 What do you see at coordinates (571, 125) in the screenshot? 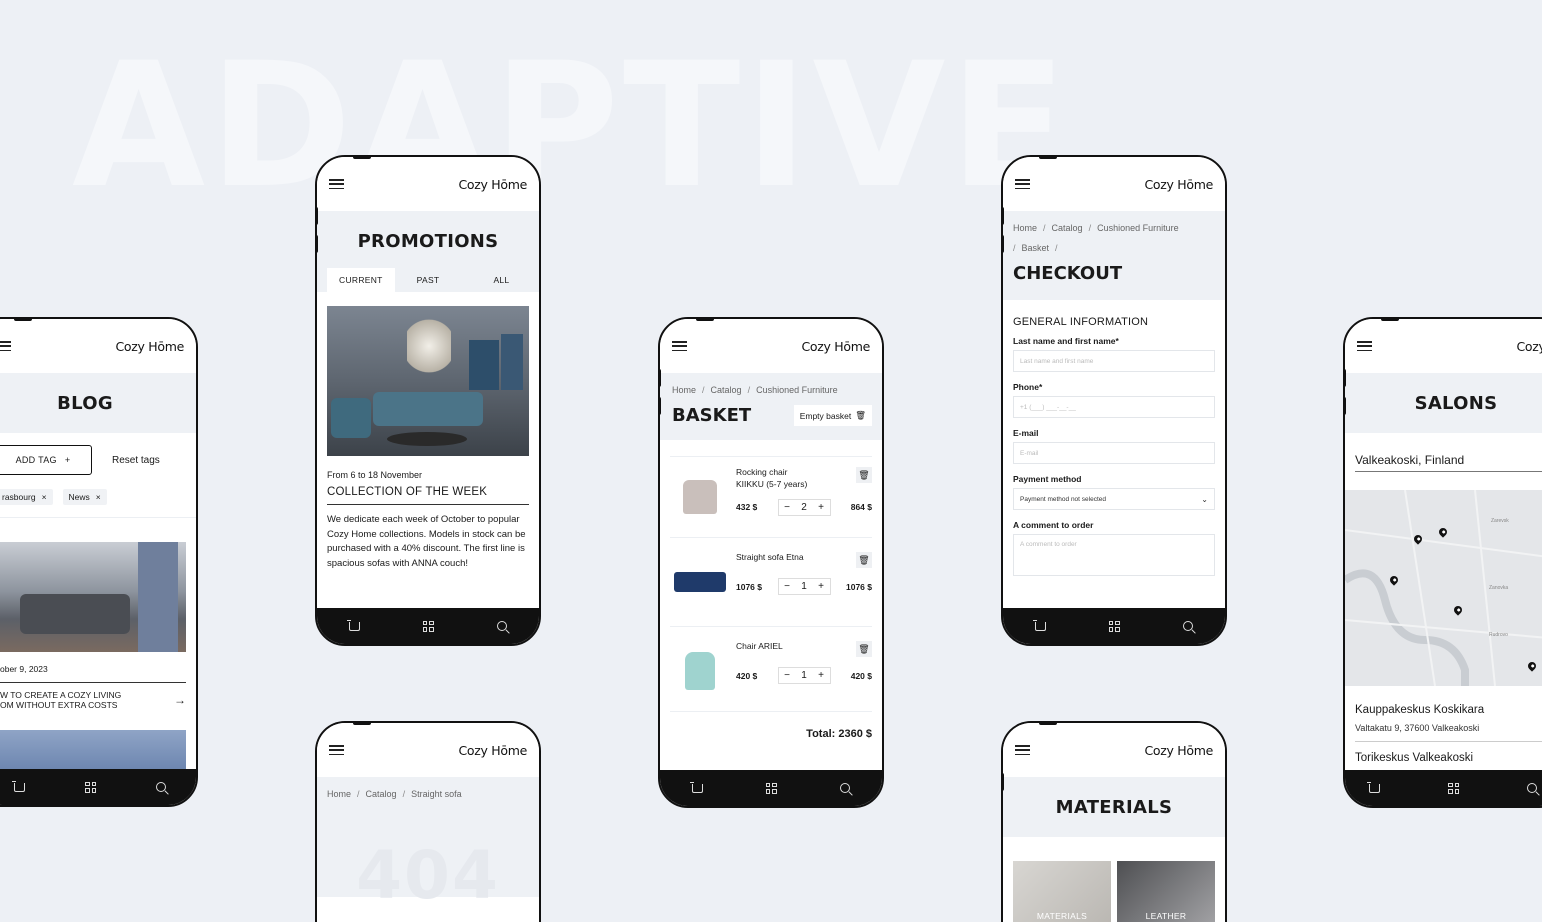
I see `background-title: ADAPTIVE` at bounding box center [571, 125].